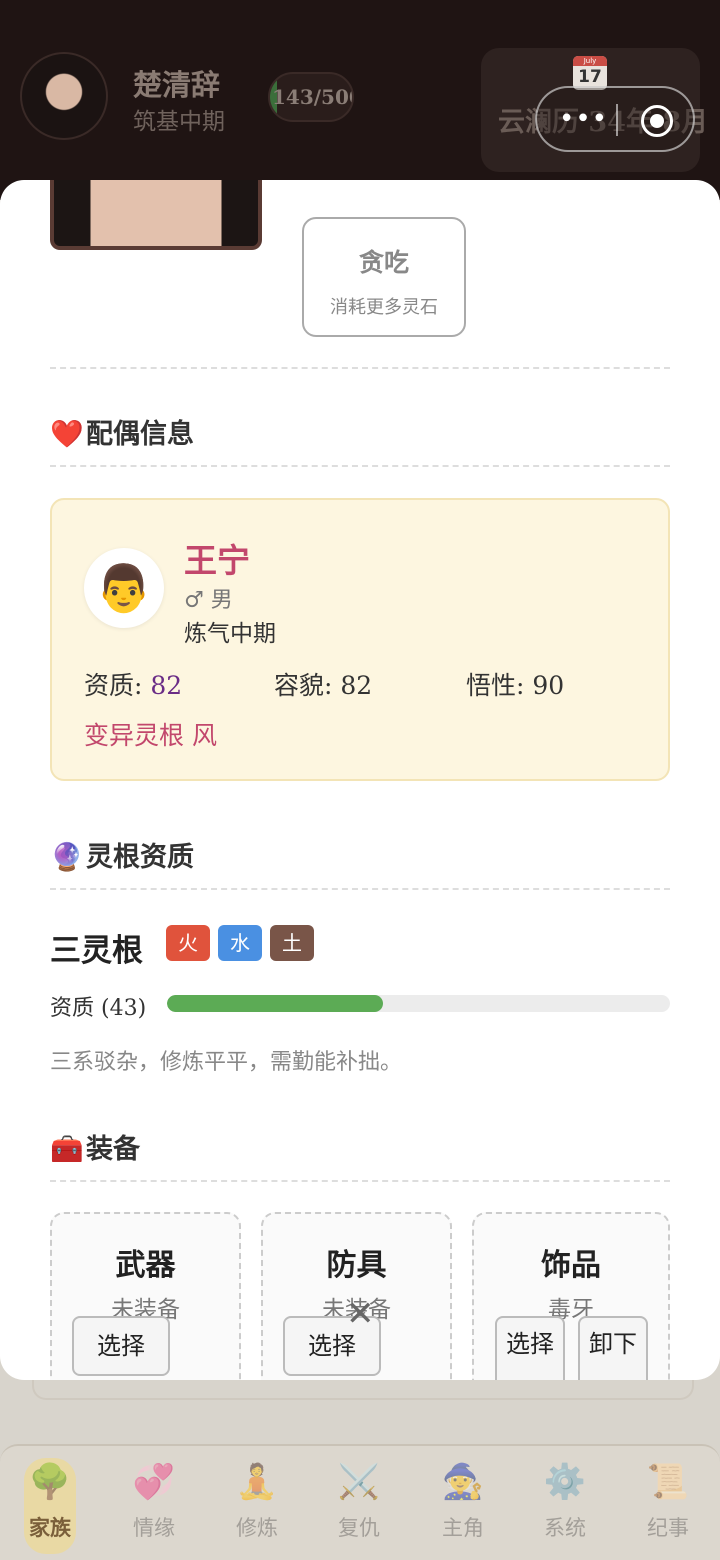  What do you see at coordinates (668, 1528) in the screenshot?
I see `nav-label: 纪事` at bounding box center [668, 1528].